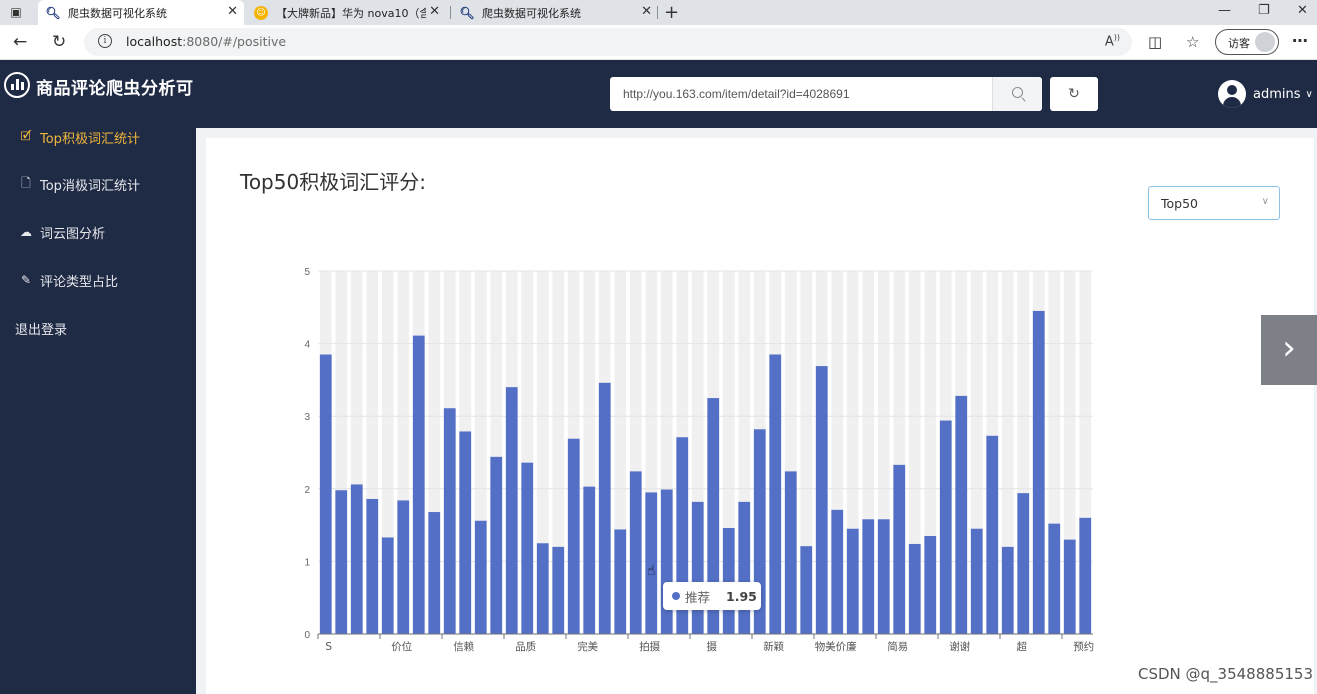  I want to click on x-tick-label: 品质, so click(525, 647).